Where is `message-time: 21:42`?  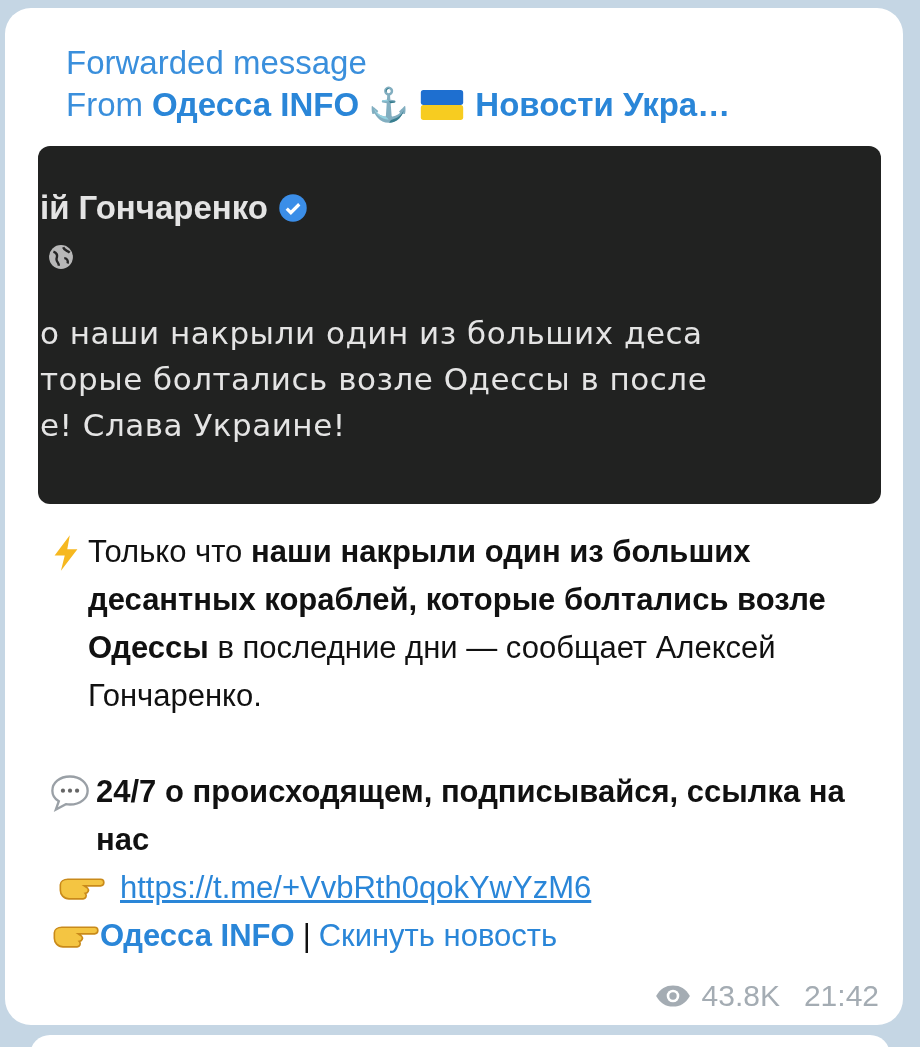 message-time: 21:42 is located at coordinates (841, 996).